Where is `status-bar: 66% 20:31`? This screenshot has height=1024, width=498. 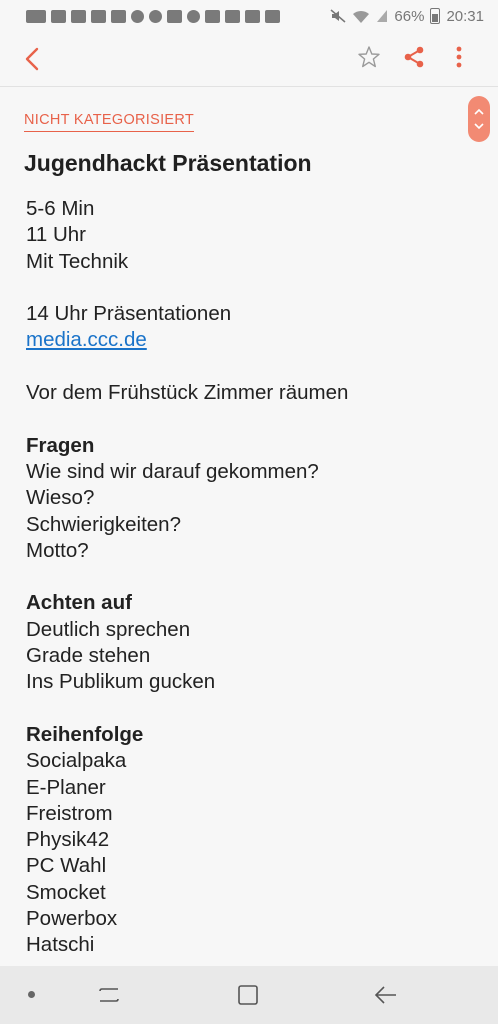
status-bar: 66% 20:31 is located at coordinates (249, 16).